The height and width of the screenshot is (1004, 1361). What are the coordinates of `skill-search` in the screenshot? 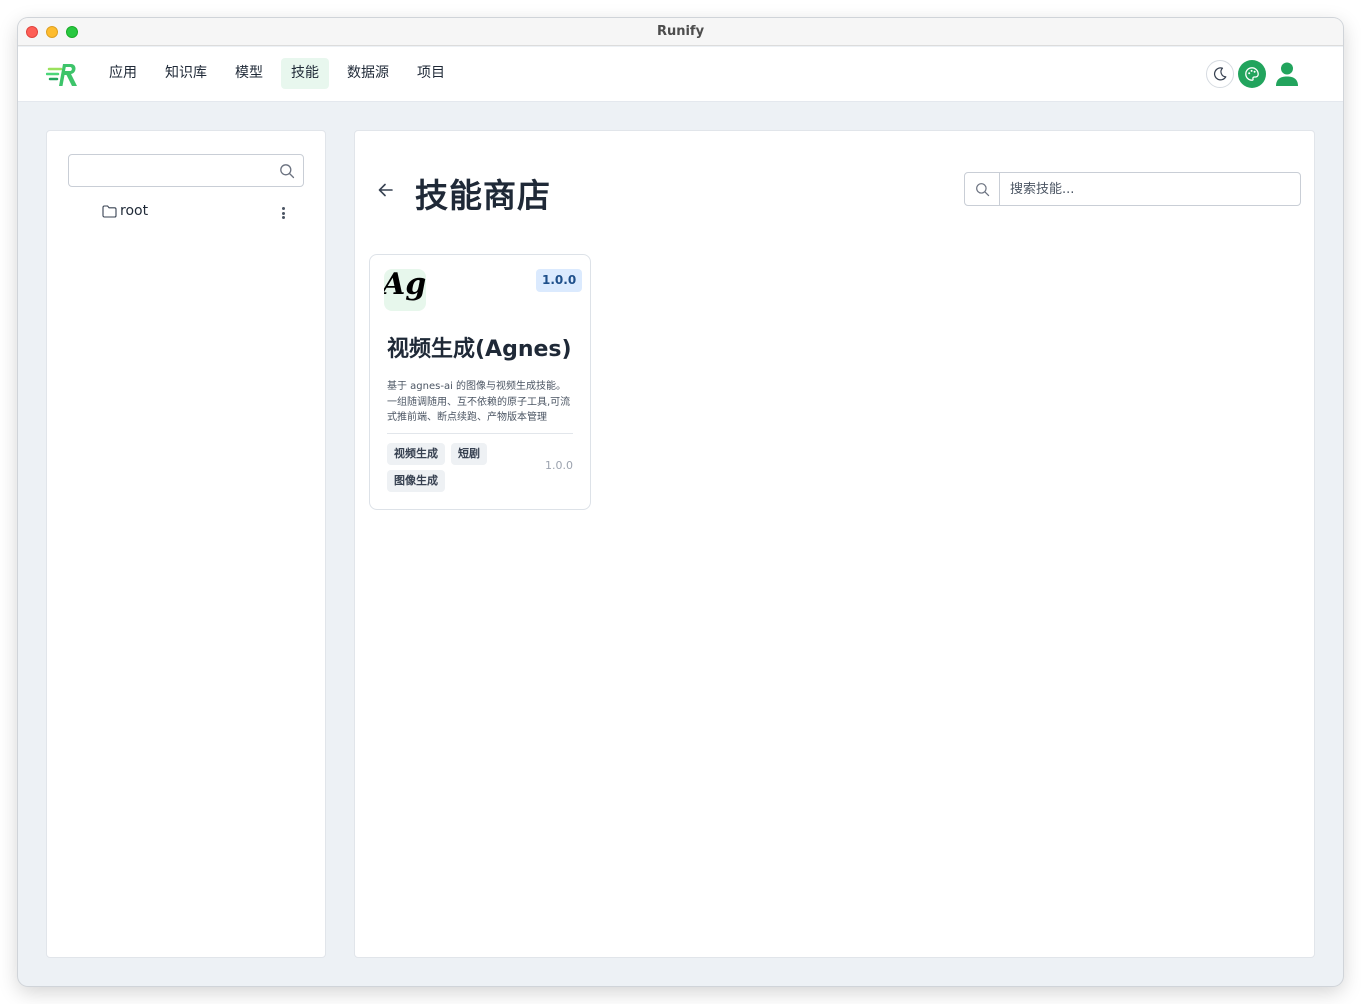 It's located at (1132, 189).